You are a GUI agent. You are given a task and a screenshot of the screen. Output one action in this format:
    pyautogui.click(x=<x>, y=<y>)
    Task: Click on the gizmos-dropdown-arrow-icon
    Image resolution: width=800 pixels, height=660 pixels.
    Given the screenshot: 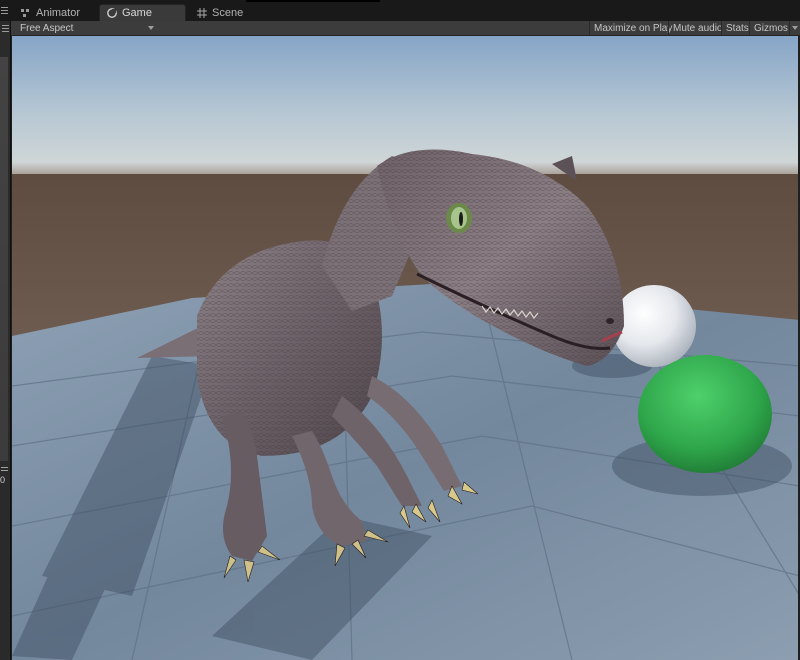 What is the action you would take?
    pyautogui.click(x=794, y=28)
    